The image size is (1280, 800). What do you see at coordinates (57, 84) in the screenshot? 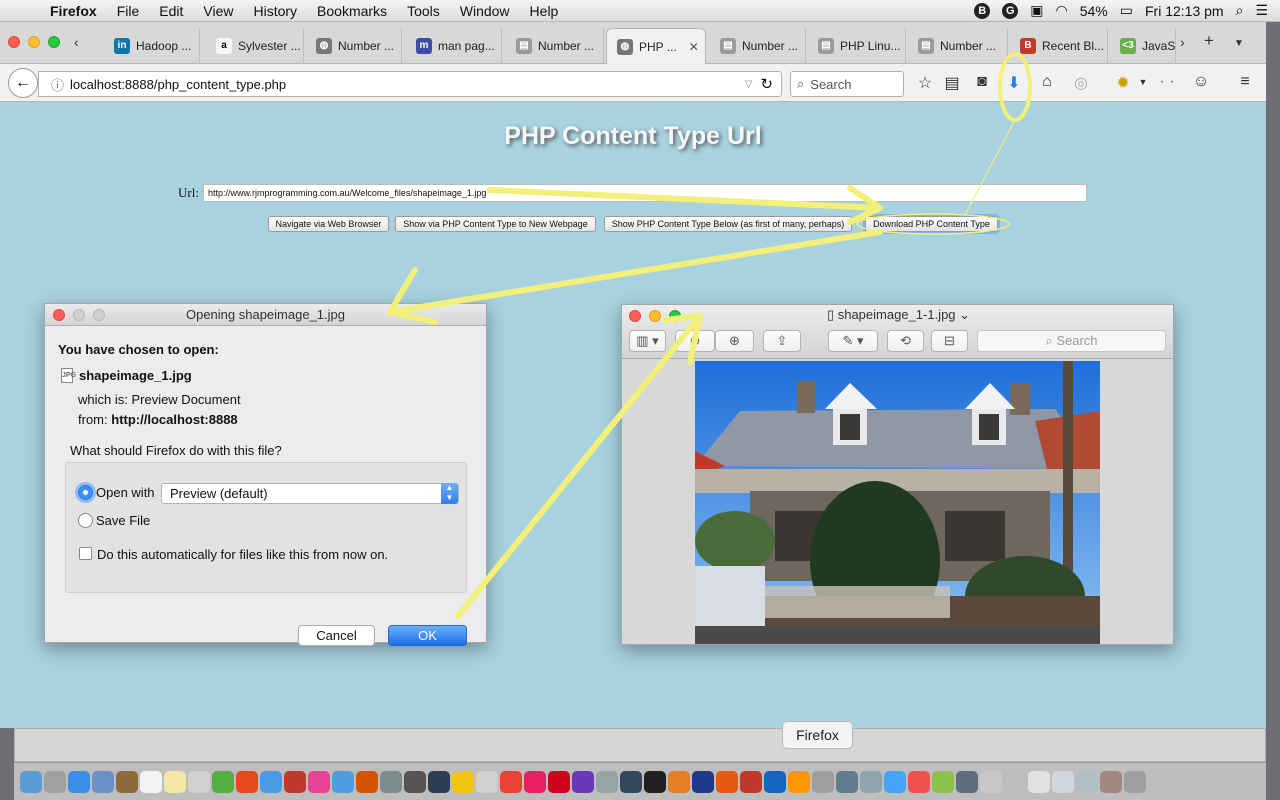
I see `site-identity-icon: ⓘ` at bounding box center [57, 84].